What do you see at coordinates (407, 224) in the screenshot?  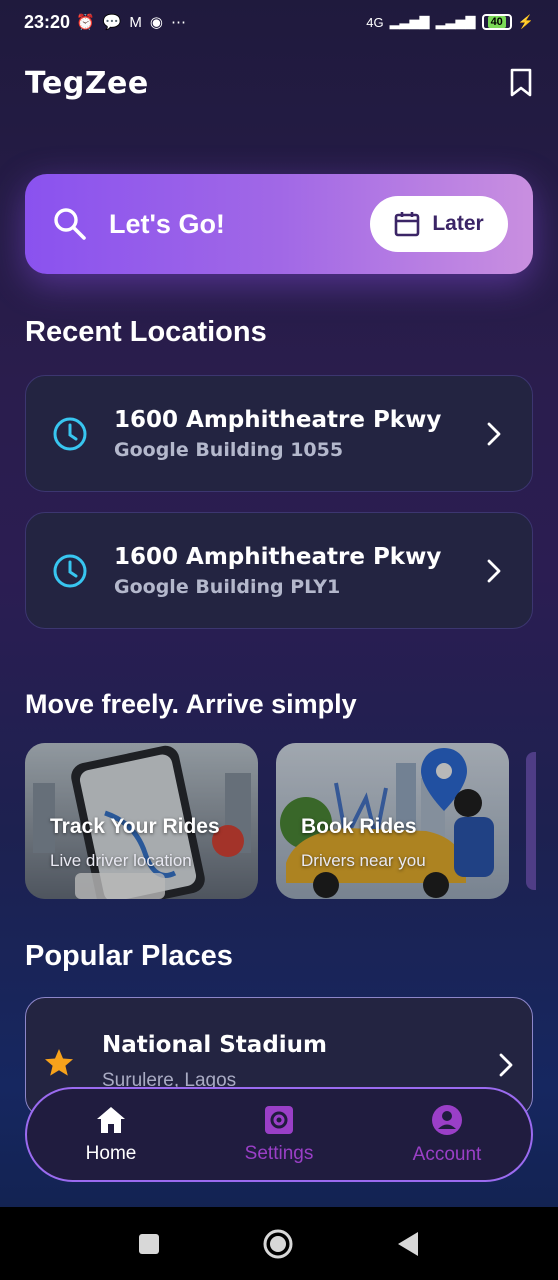 I see `calendar-icon` at bounding box center [407, 224].